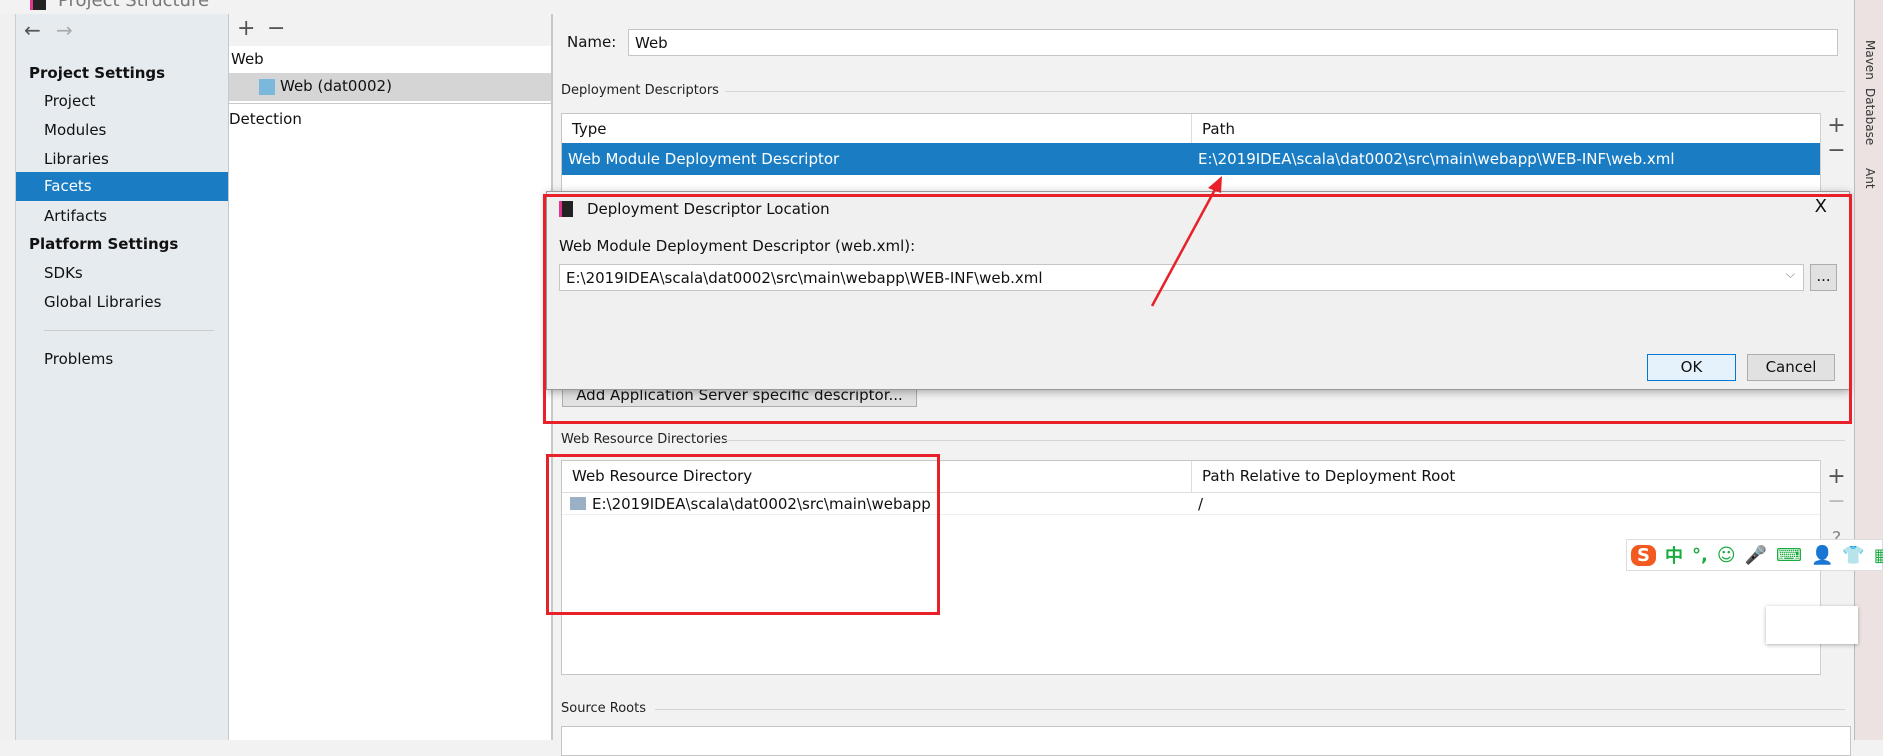 Image resolution: width=1883 pixels, height=756 pixels. I want to click on sogou-logo-icon: S, so click(1643, 555).